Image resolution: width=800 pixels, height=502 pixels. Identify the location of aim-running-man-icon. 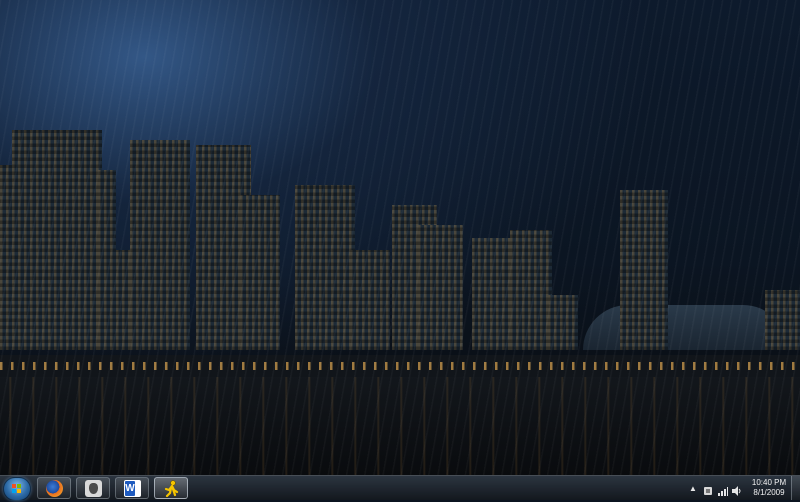
(171, 489).